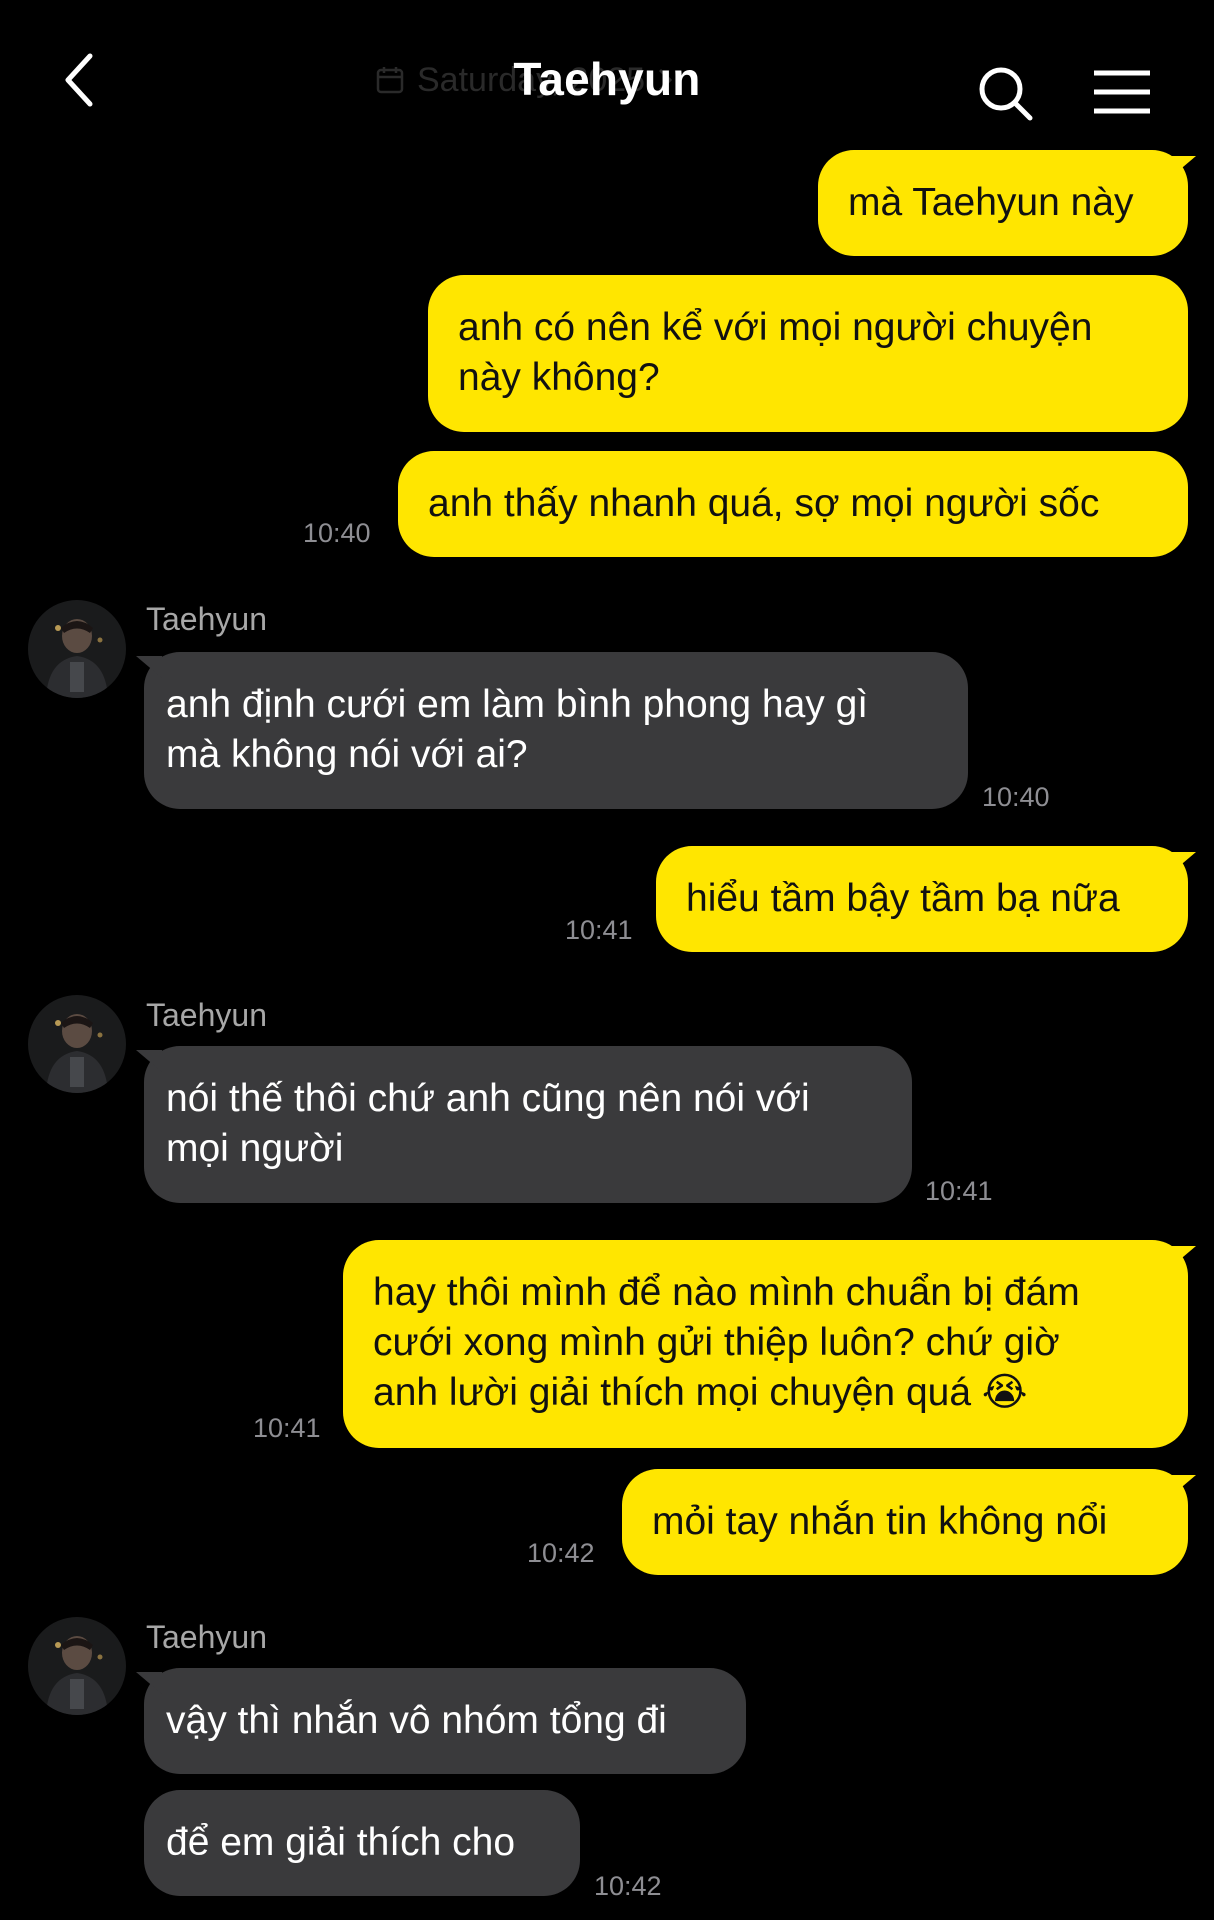 The height and width of the screenshot is (1920, 1214). Describe the element at coordinates (607, 75) in the screenshot. I see `chat-header: Saturday, 2025 Taehyun` at that location.